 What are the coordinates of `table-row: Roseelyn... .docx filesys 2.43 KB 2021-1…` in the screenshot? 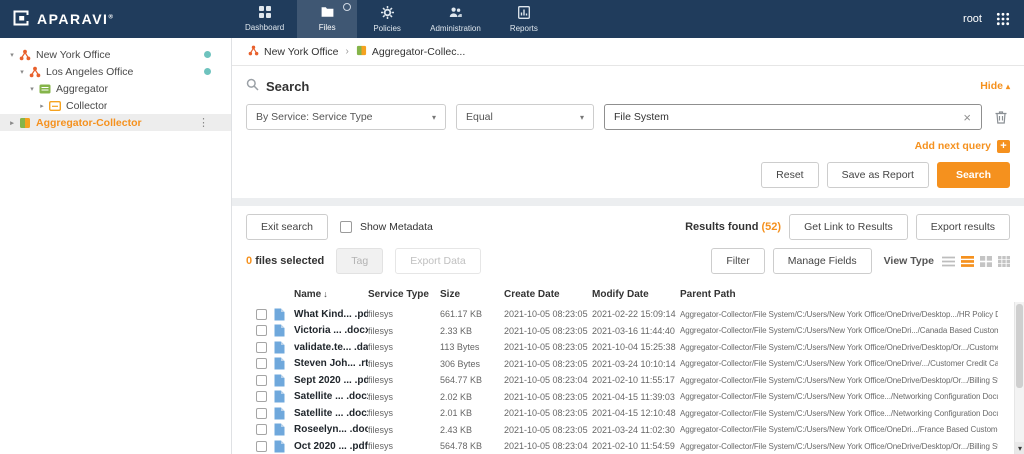 It's located at (627, 430).